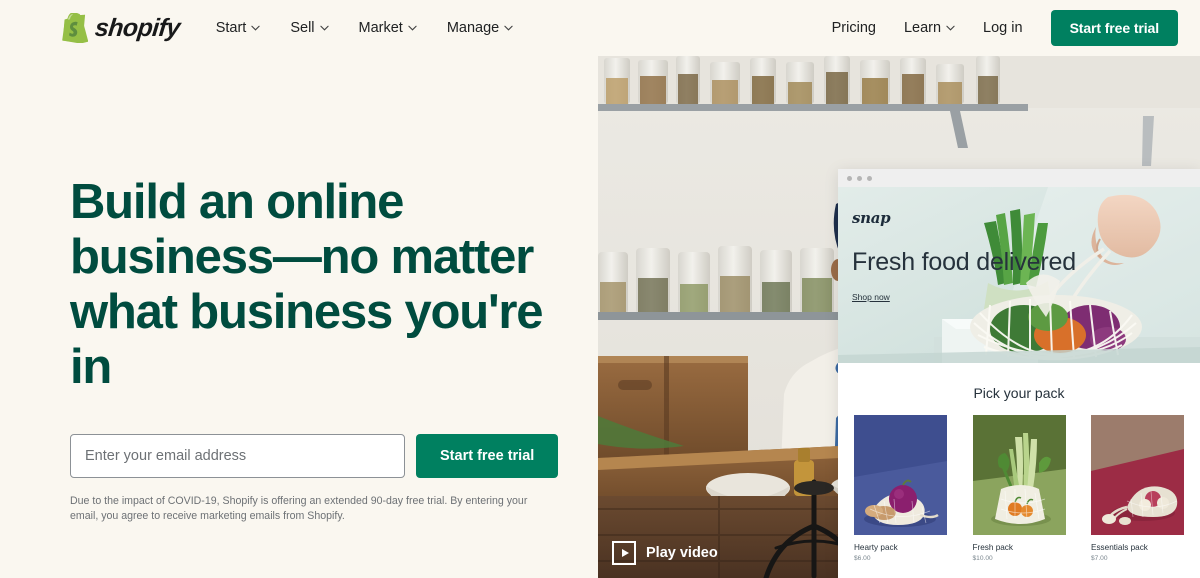 The image size is (1200, 578). Describe the element at coordinates (380, 28) in the screenshot. I see `nav-label: Market` at that location.